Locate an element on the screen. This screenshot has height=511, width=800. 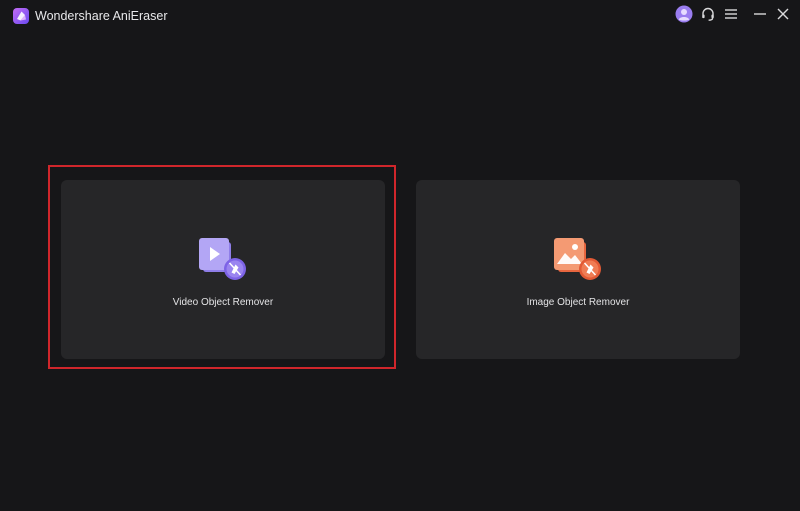
headset-icon is located at coordinates (708, 16).